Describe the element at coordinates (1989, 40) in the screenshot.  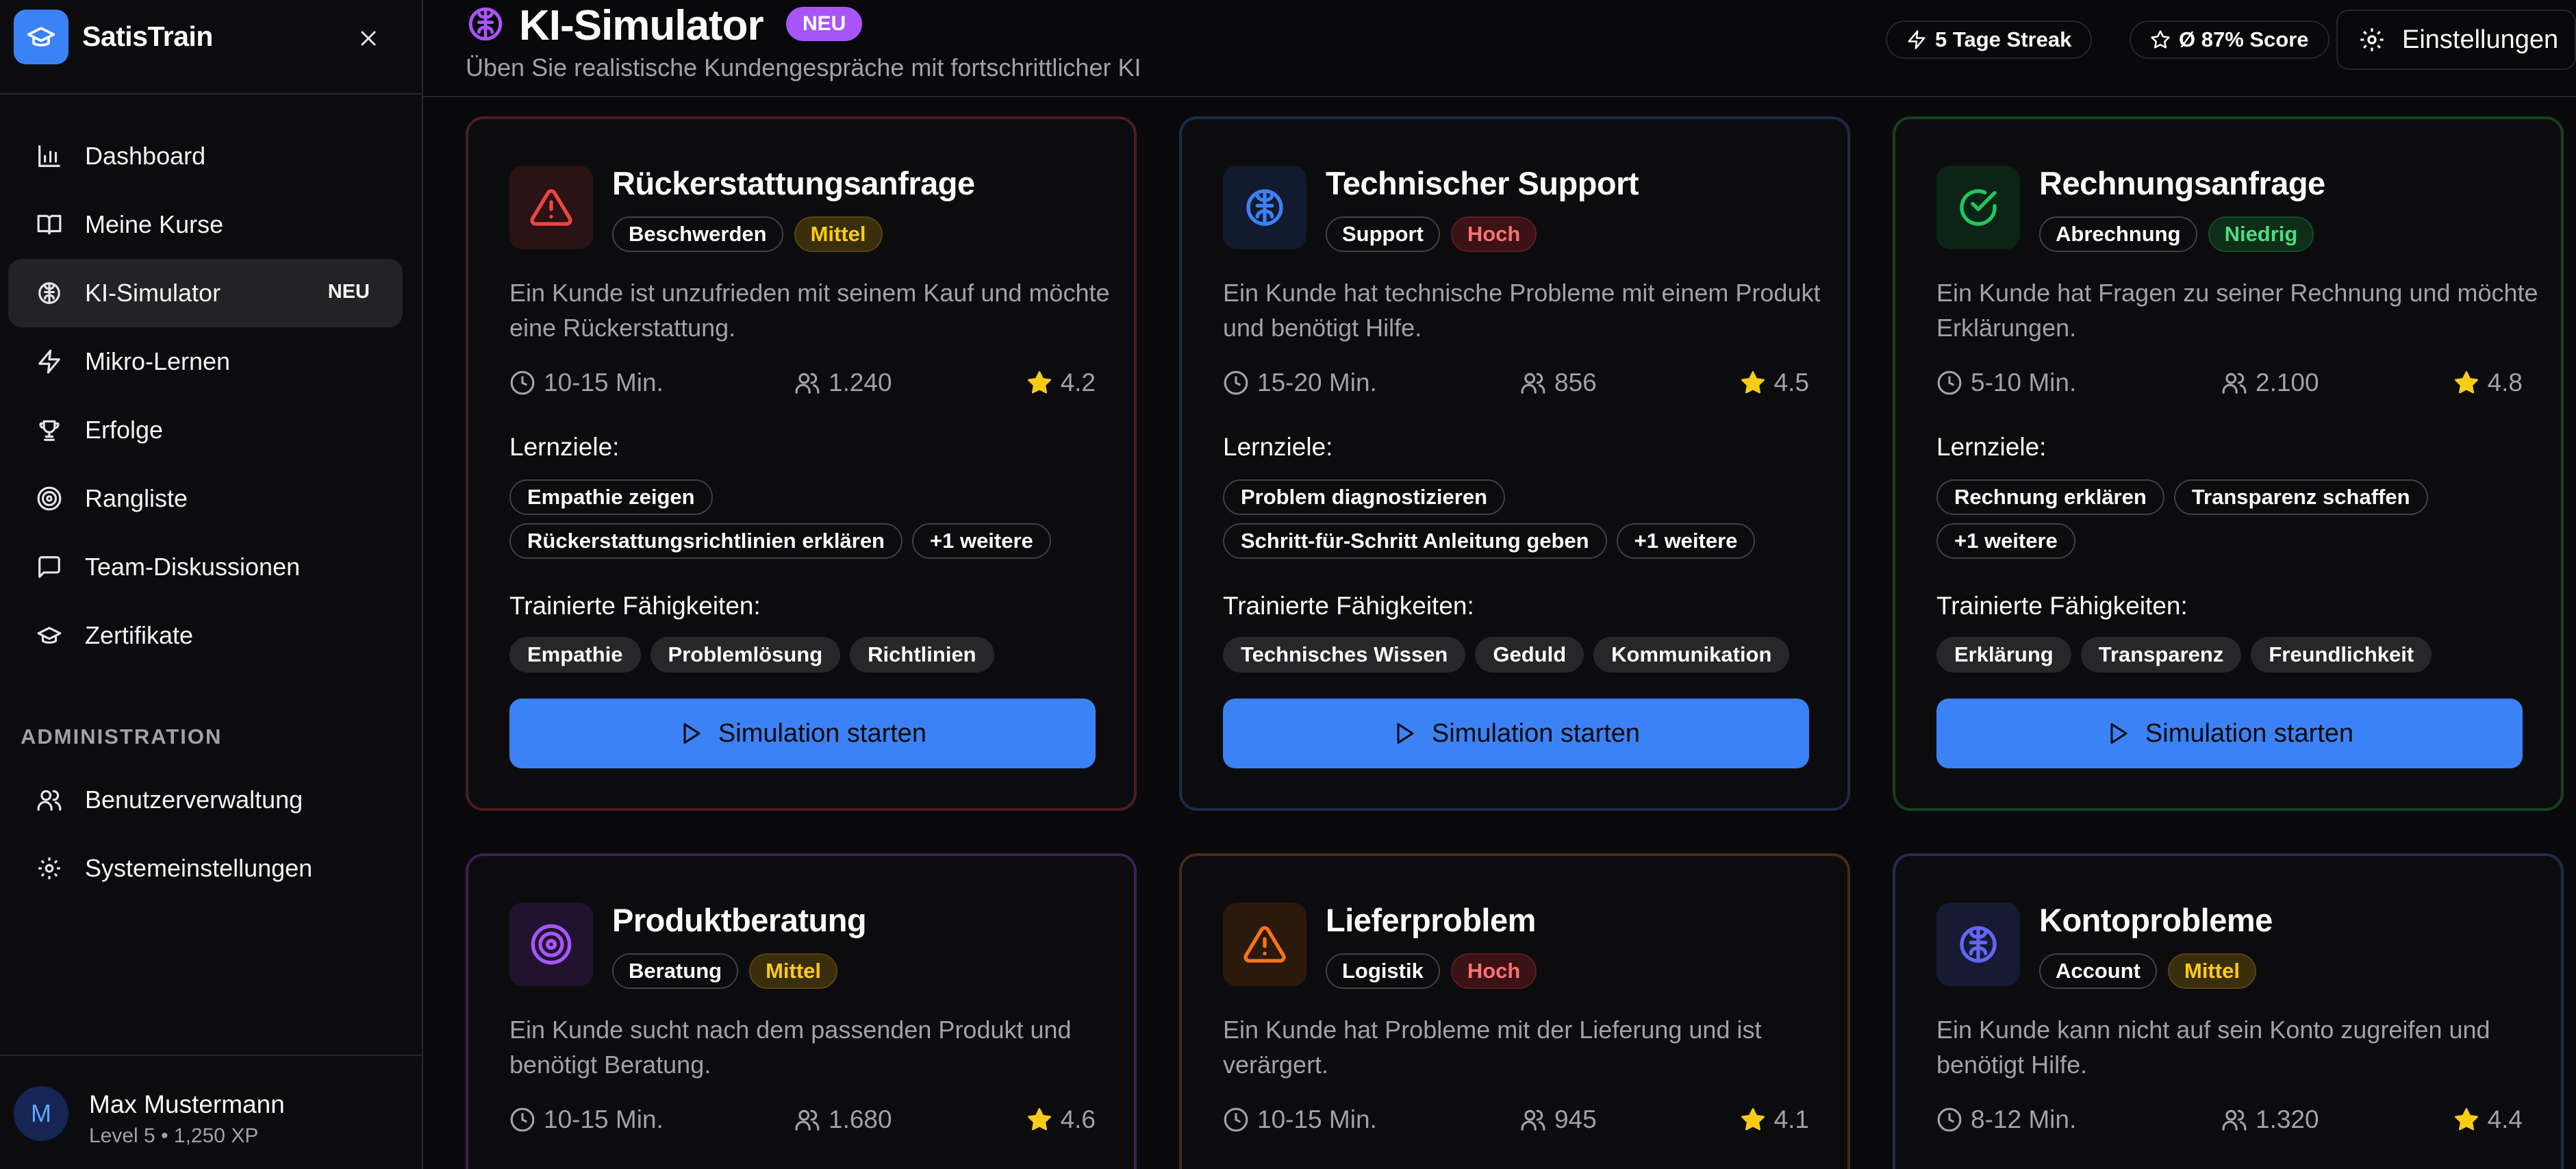
I see `streak-pill: 5 Tage Streak` at that location.